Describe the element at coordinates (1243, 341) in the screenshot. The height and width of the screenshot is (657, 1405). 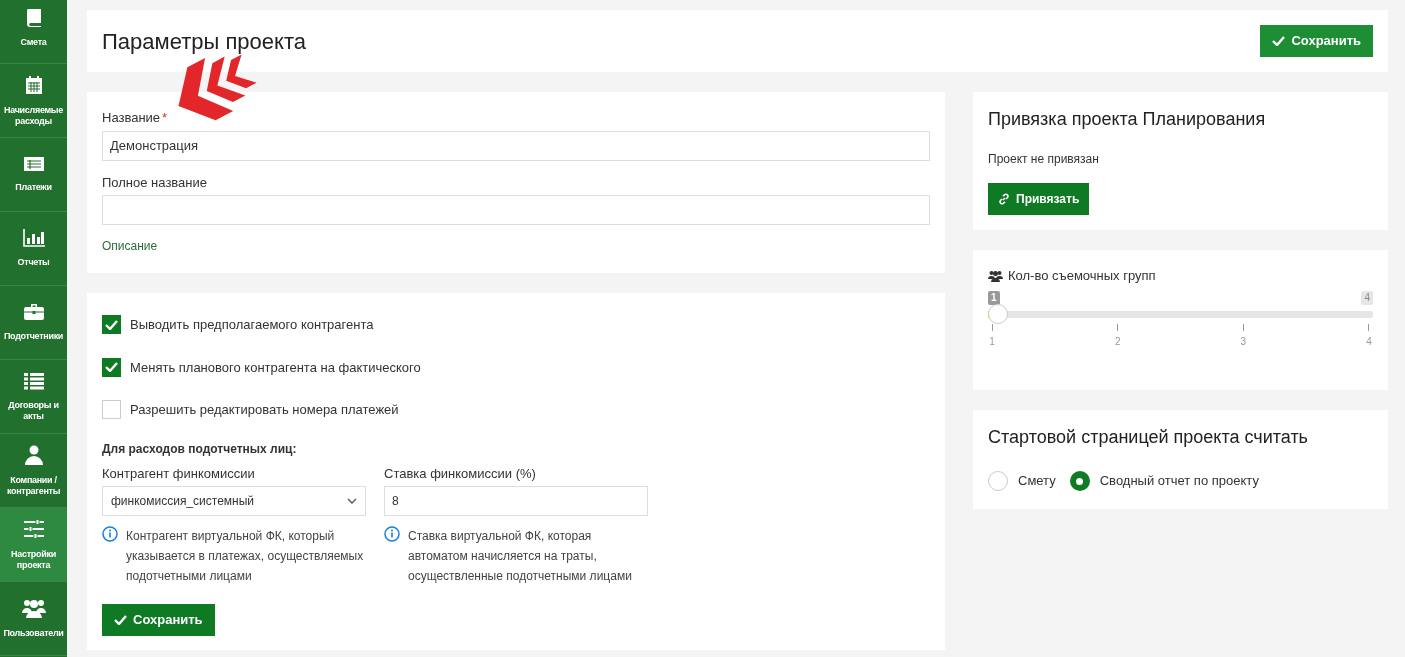
I see `tick-label: 3` at that location.